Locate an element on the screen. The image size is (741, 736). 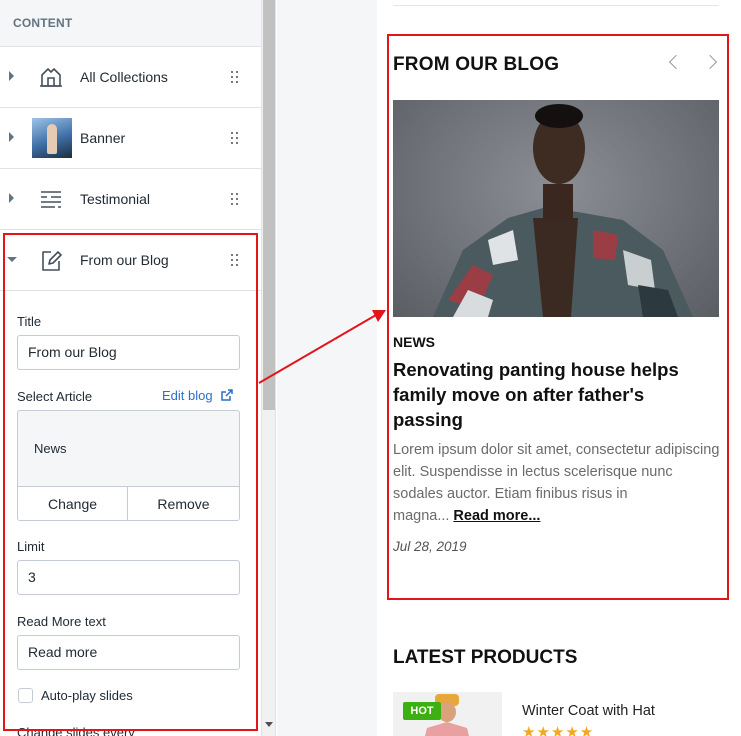
section-label: Banner is located at coordinates (103, 138).